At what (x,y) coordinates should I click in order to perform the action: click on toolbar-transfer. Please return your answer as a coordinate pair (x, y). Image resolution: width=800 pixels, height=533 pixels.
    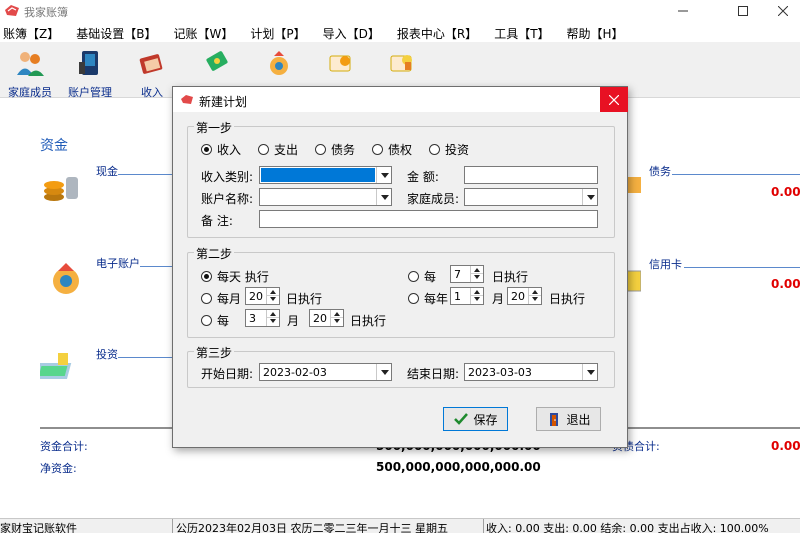
    Looking at the image, I should click on (341, 66).